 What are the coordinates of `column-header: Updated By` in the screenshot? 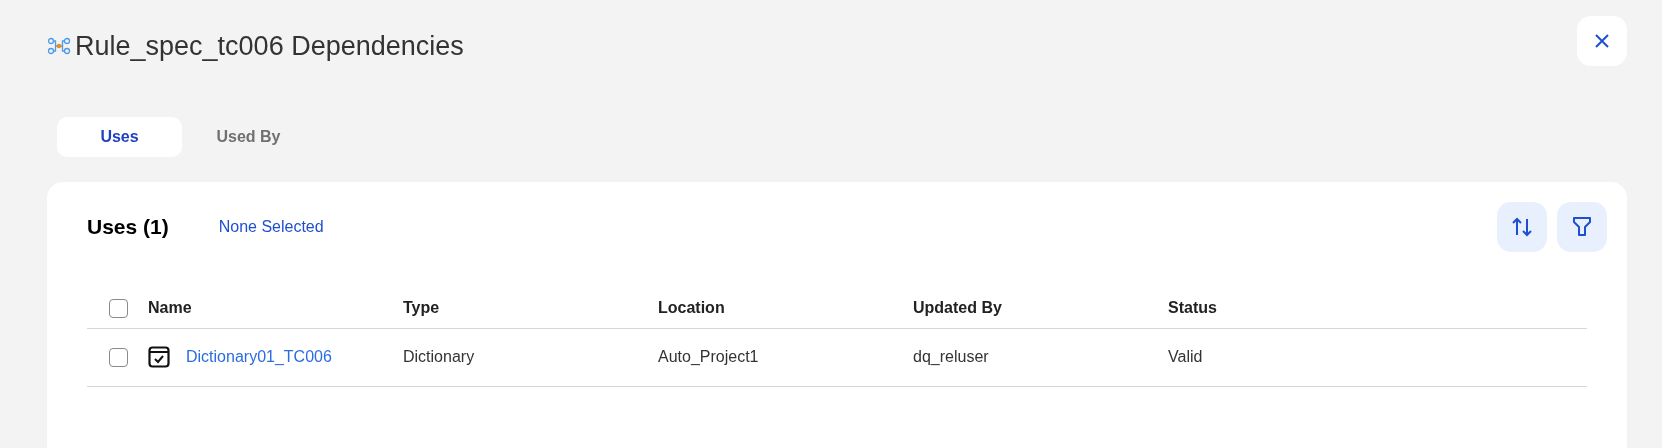 It's located at (958, 308).